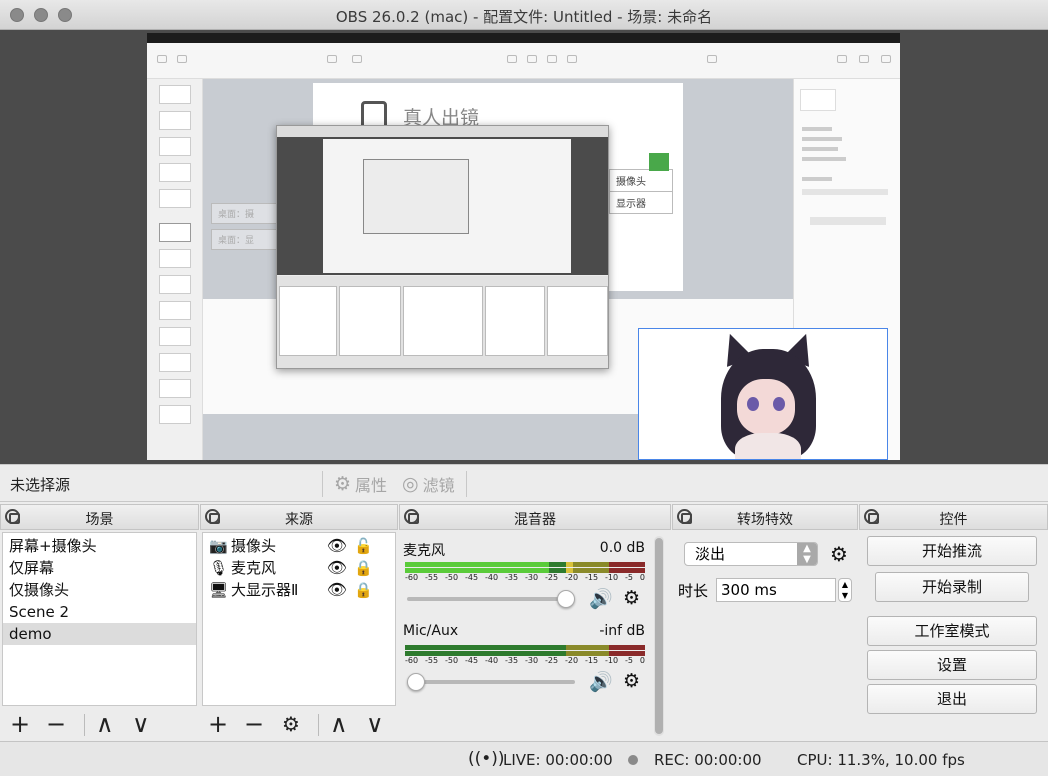 Image resolution: width=1048 pixels, height=776 pixels. What do you see at coordinates (572, 577) in the screenshot?
I see `tick: -20` at bounding box center [572, 577].